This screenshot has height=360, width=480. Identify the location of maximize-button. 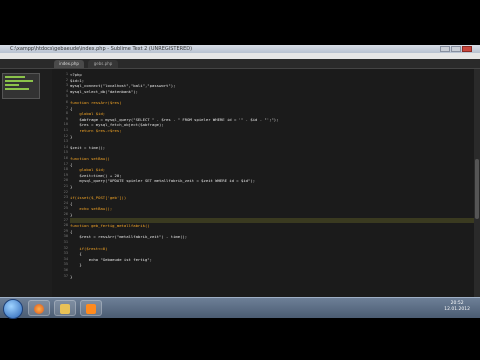
(456, 49).